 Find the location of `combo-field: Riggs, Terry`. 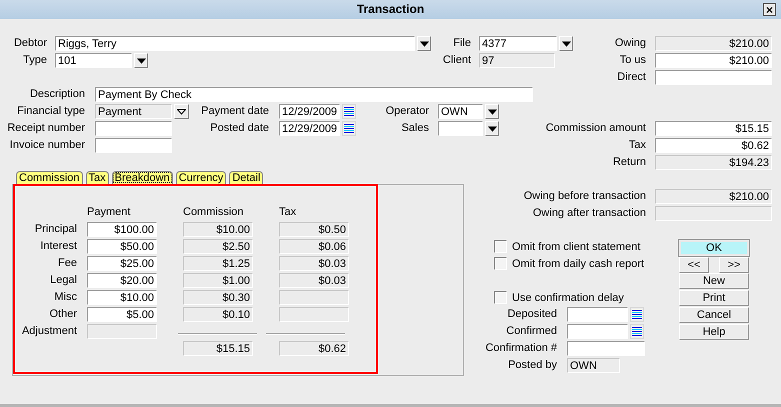

combo-field: Riggs, Terry is located at coordinates (235, 43).